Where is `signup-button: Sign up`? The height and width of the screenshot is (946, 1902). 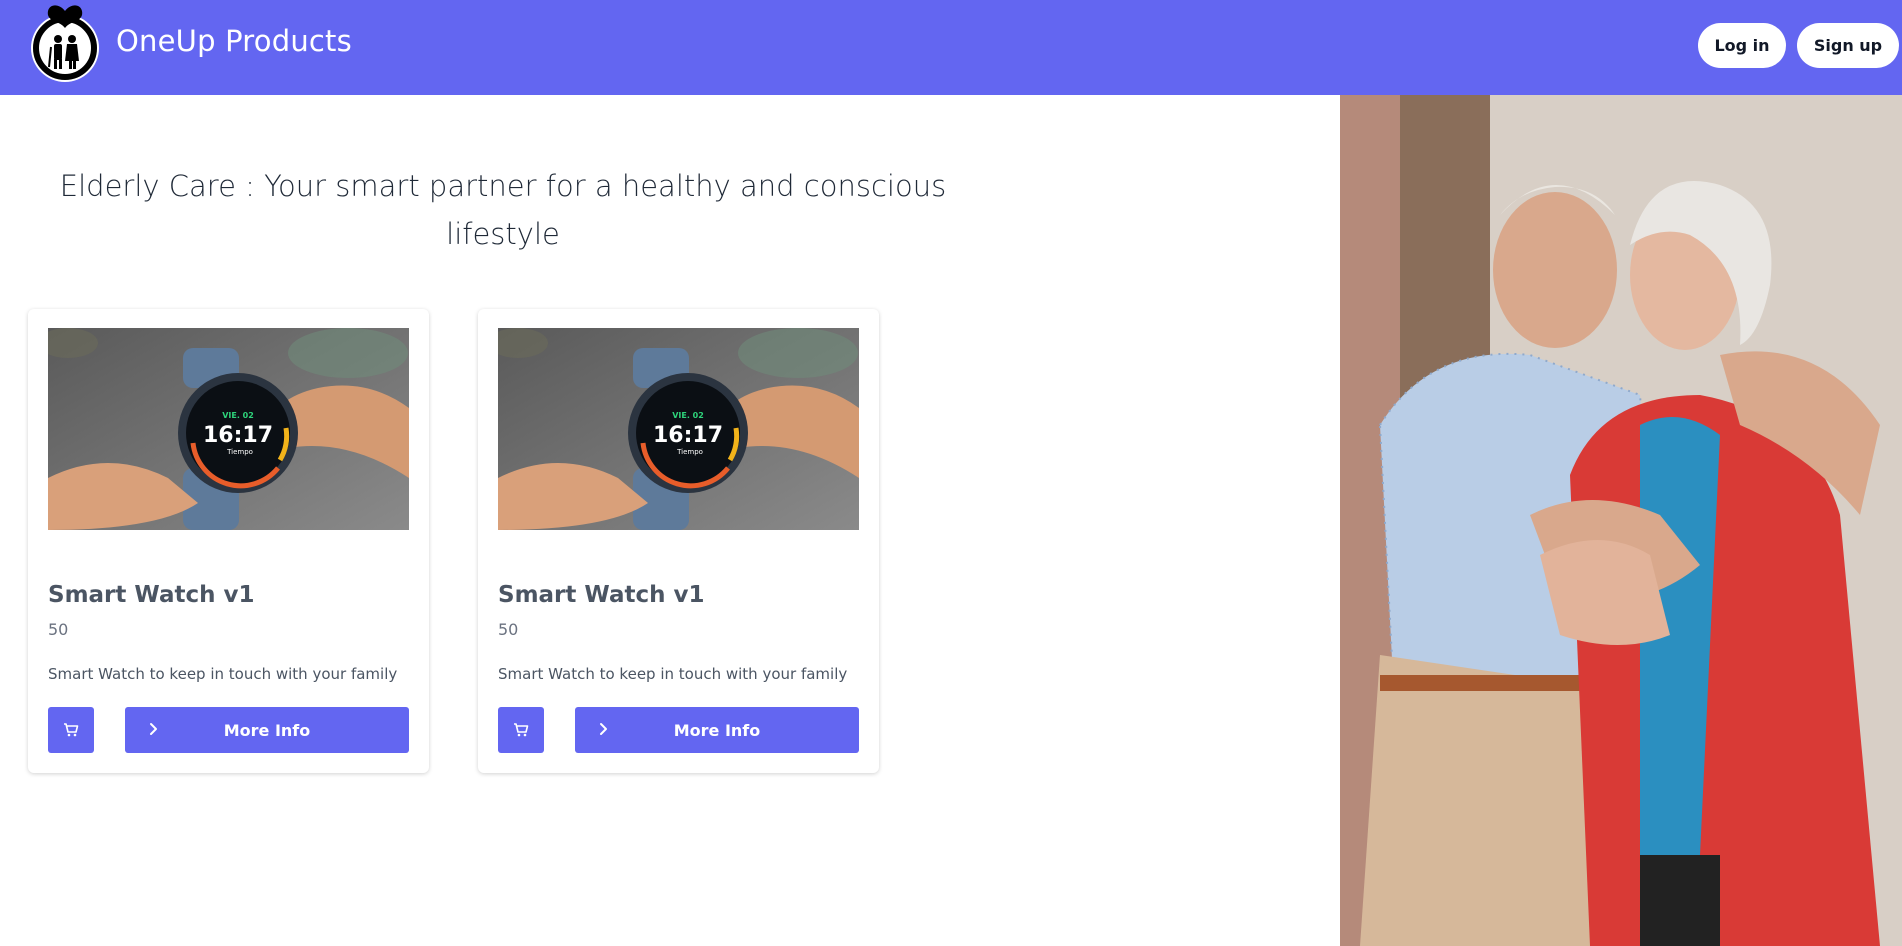
signup-button: Sign up is located at coordinates (1848, 45).